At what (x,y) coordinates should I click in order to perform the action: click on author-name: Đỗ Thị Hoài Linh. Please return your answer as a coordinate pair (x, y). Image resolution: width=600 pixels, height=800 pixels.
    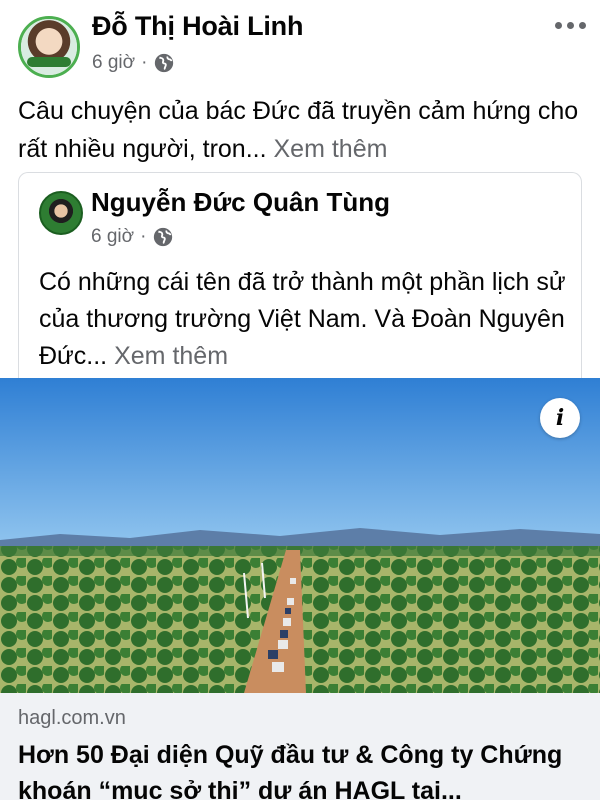
    Looking at the image, I should click on (197, 26).